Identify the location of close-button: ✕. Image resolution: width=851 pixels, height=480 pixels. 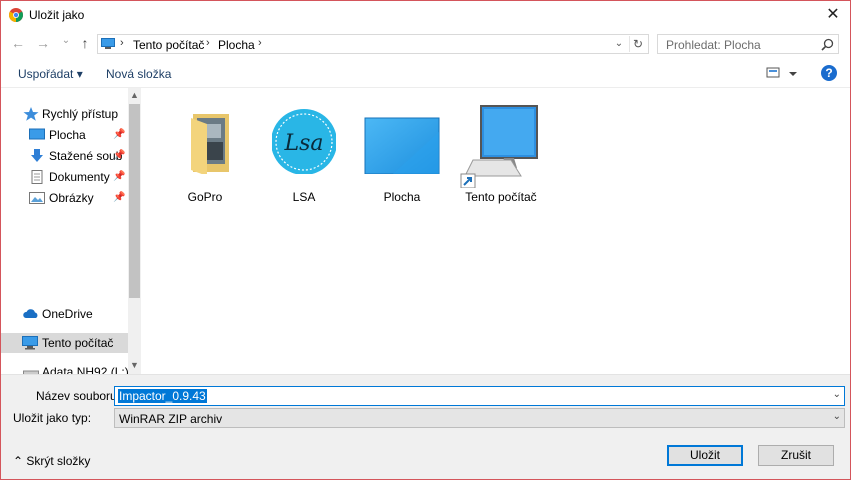
(833, 15).